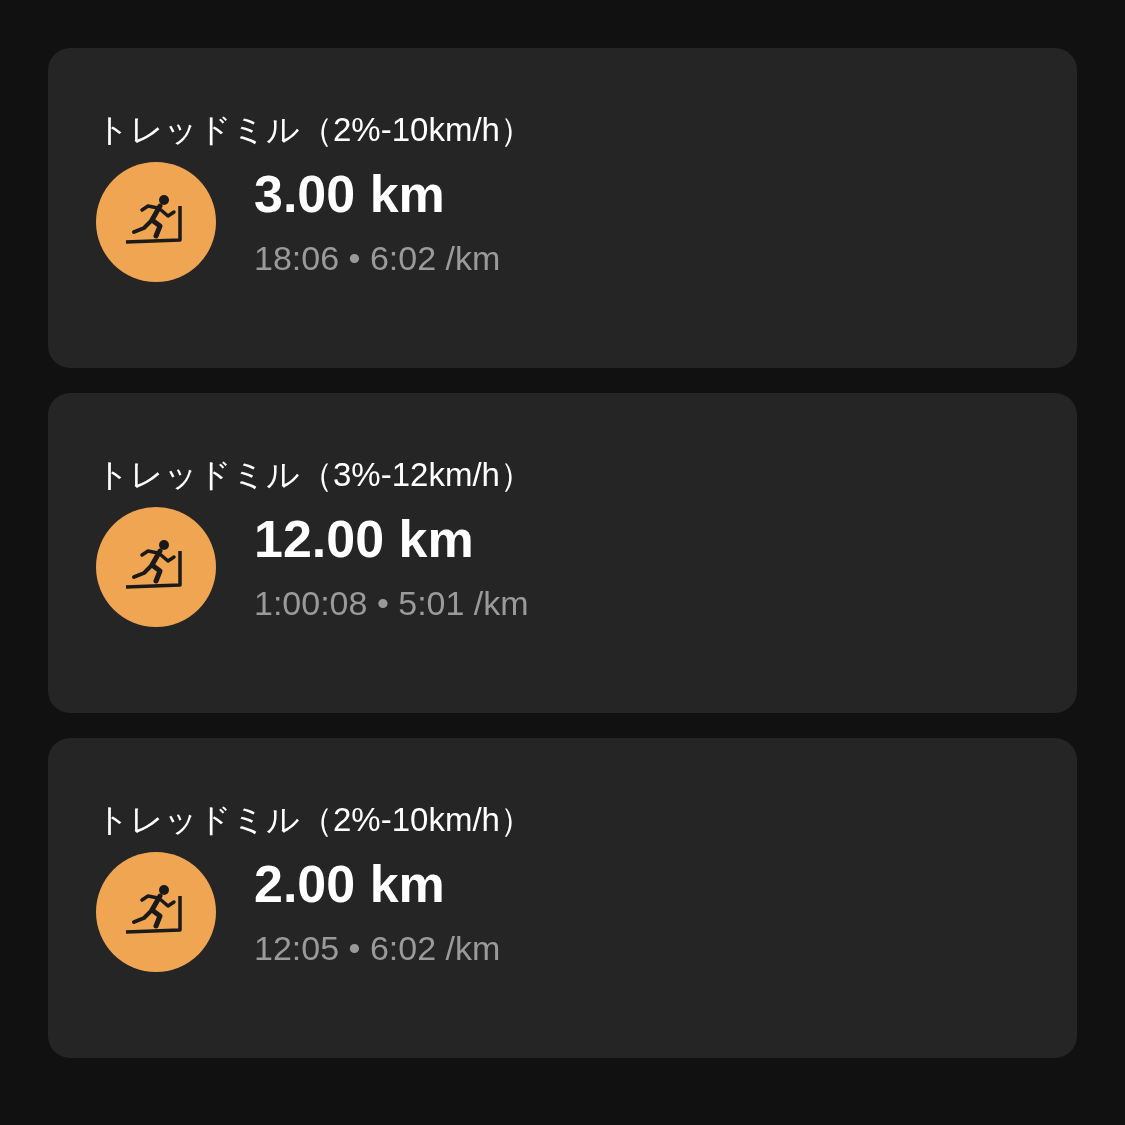 Image resolution: width=1125 pixels, height=1125 pixels. Describe the element at coordinates (391, 603) in the screenshot. I see `time-pace-text: 1:00:08 • 5:01 /km` at that location.